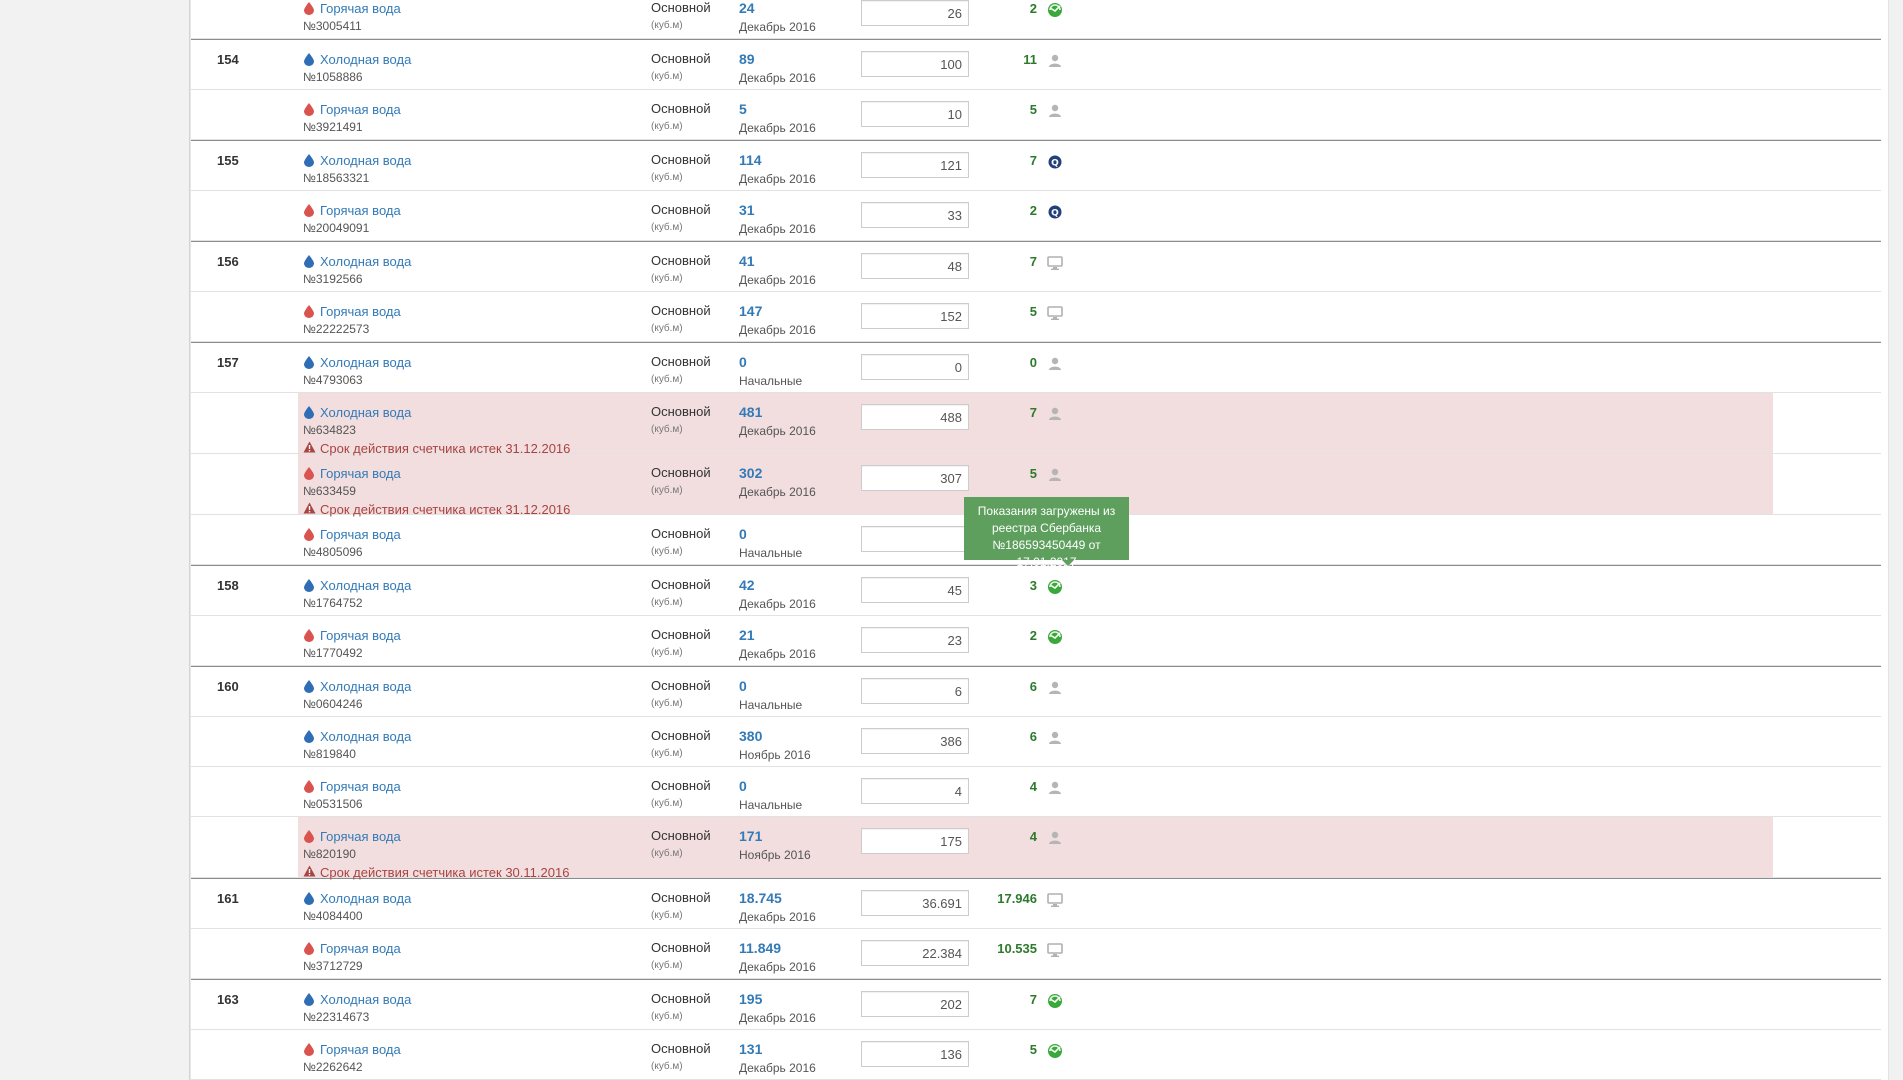 This screenshot has height=1080, width=1903. What do you see at coordinates (1895, 540) in the screenshot?
I see `vertical-scrollbar` at bounding box center [1895, 540].